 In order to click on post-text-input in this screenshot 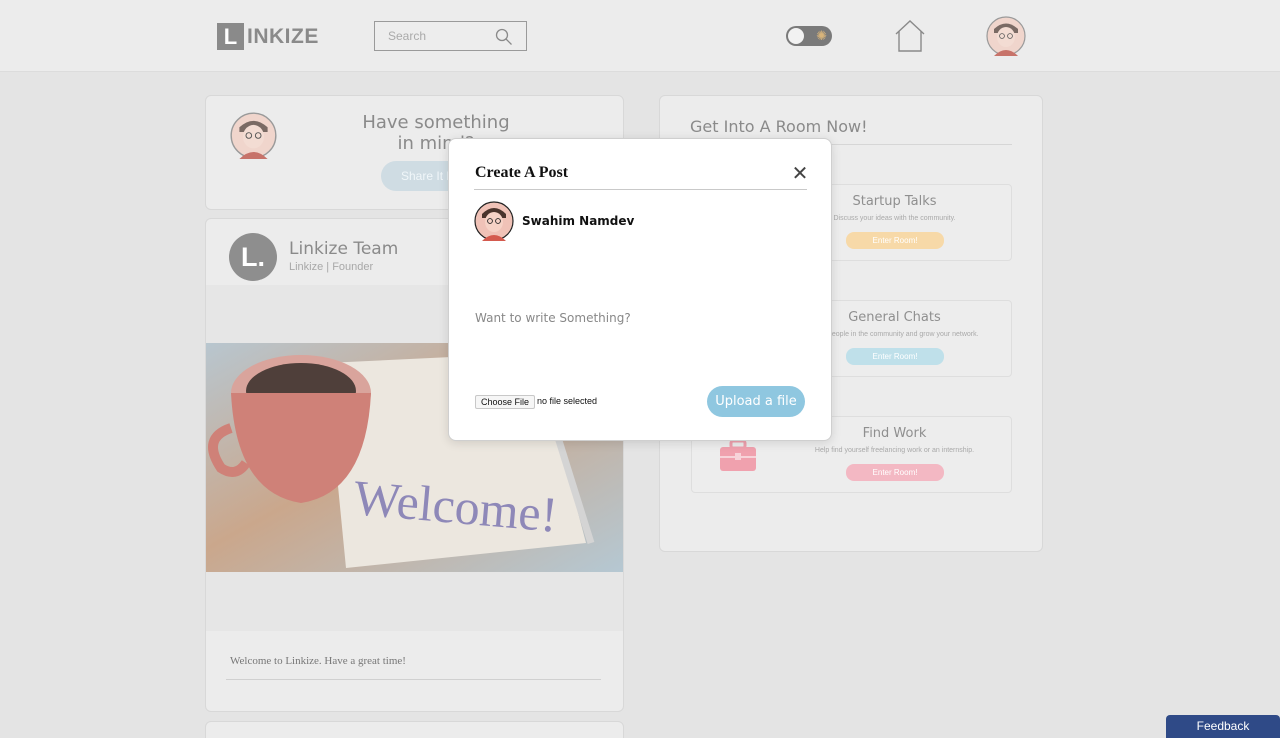, I will do `click(640, 331)`.